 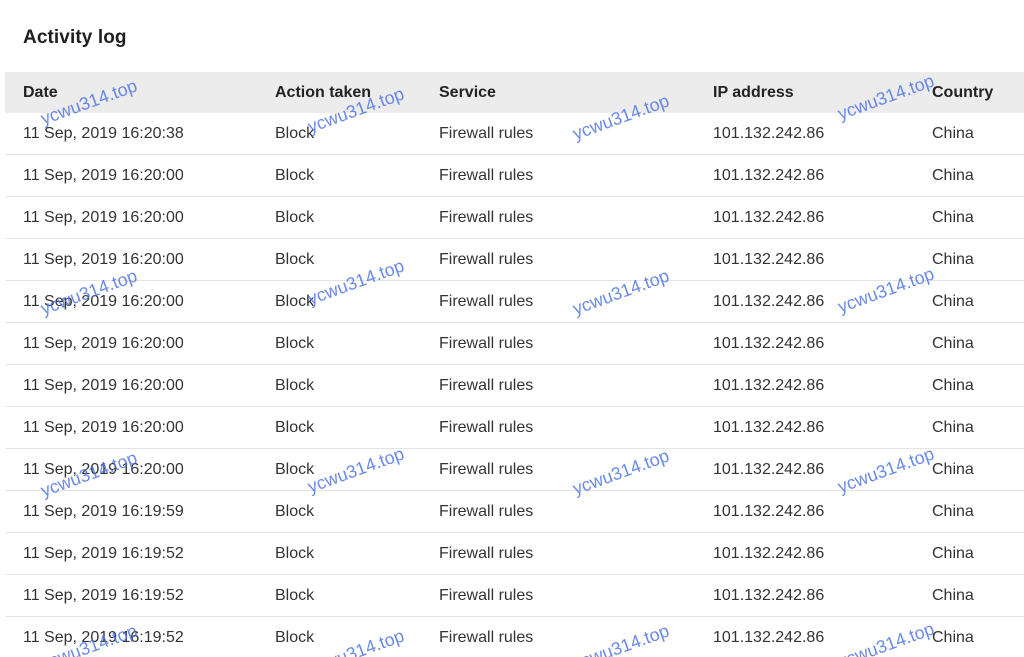 What do you see at coordinates (753, 92) in the screenshot?
I see `column-header-ip-address: IP address` at bounding box center [753, 92].